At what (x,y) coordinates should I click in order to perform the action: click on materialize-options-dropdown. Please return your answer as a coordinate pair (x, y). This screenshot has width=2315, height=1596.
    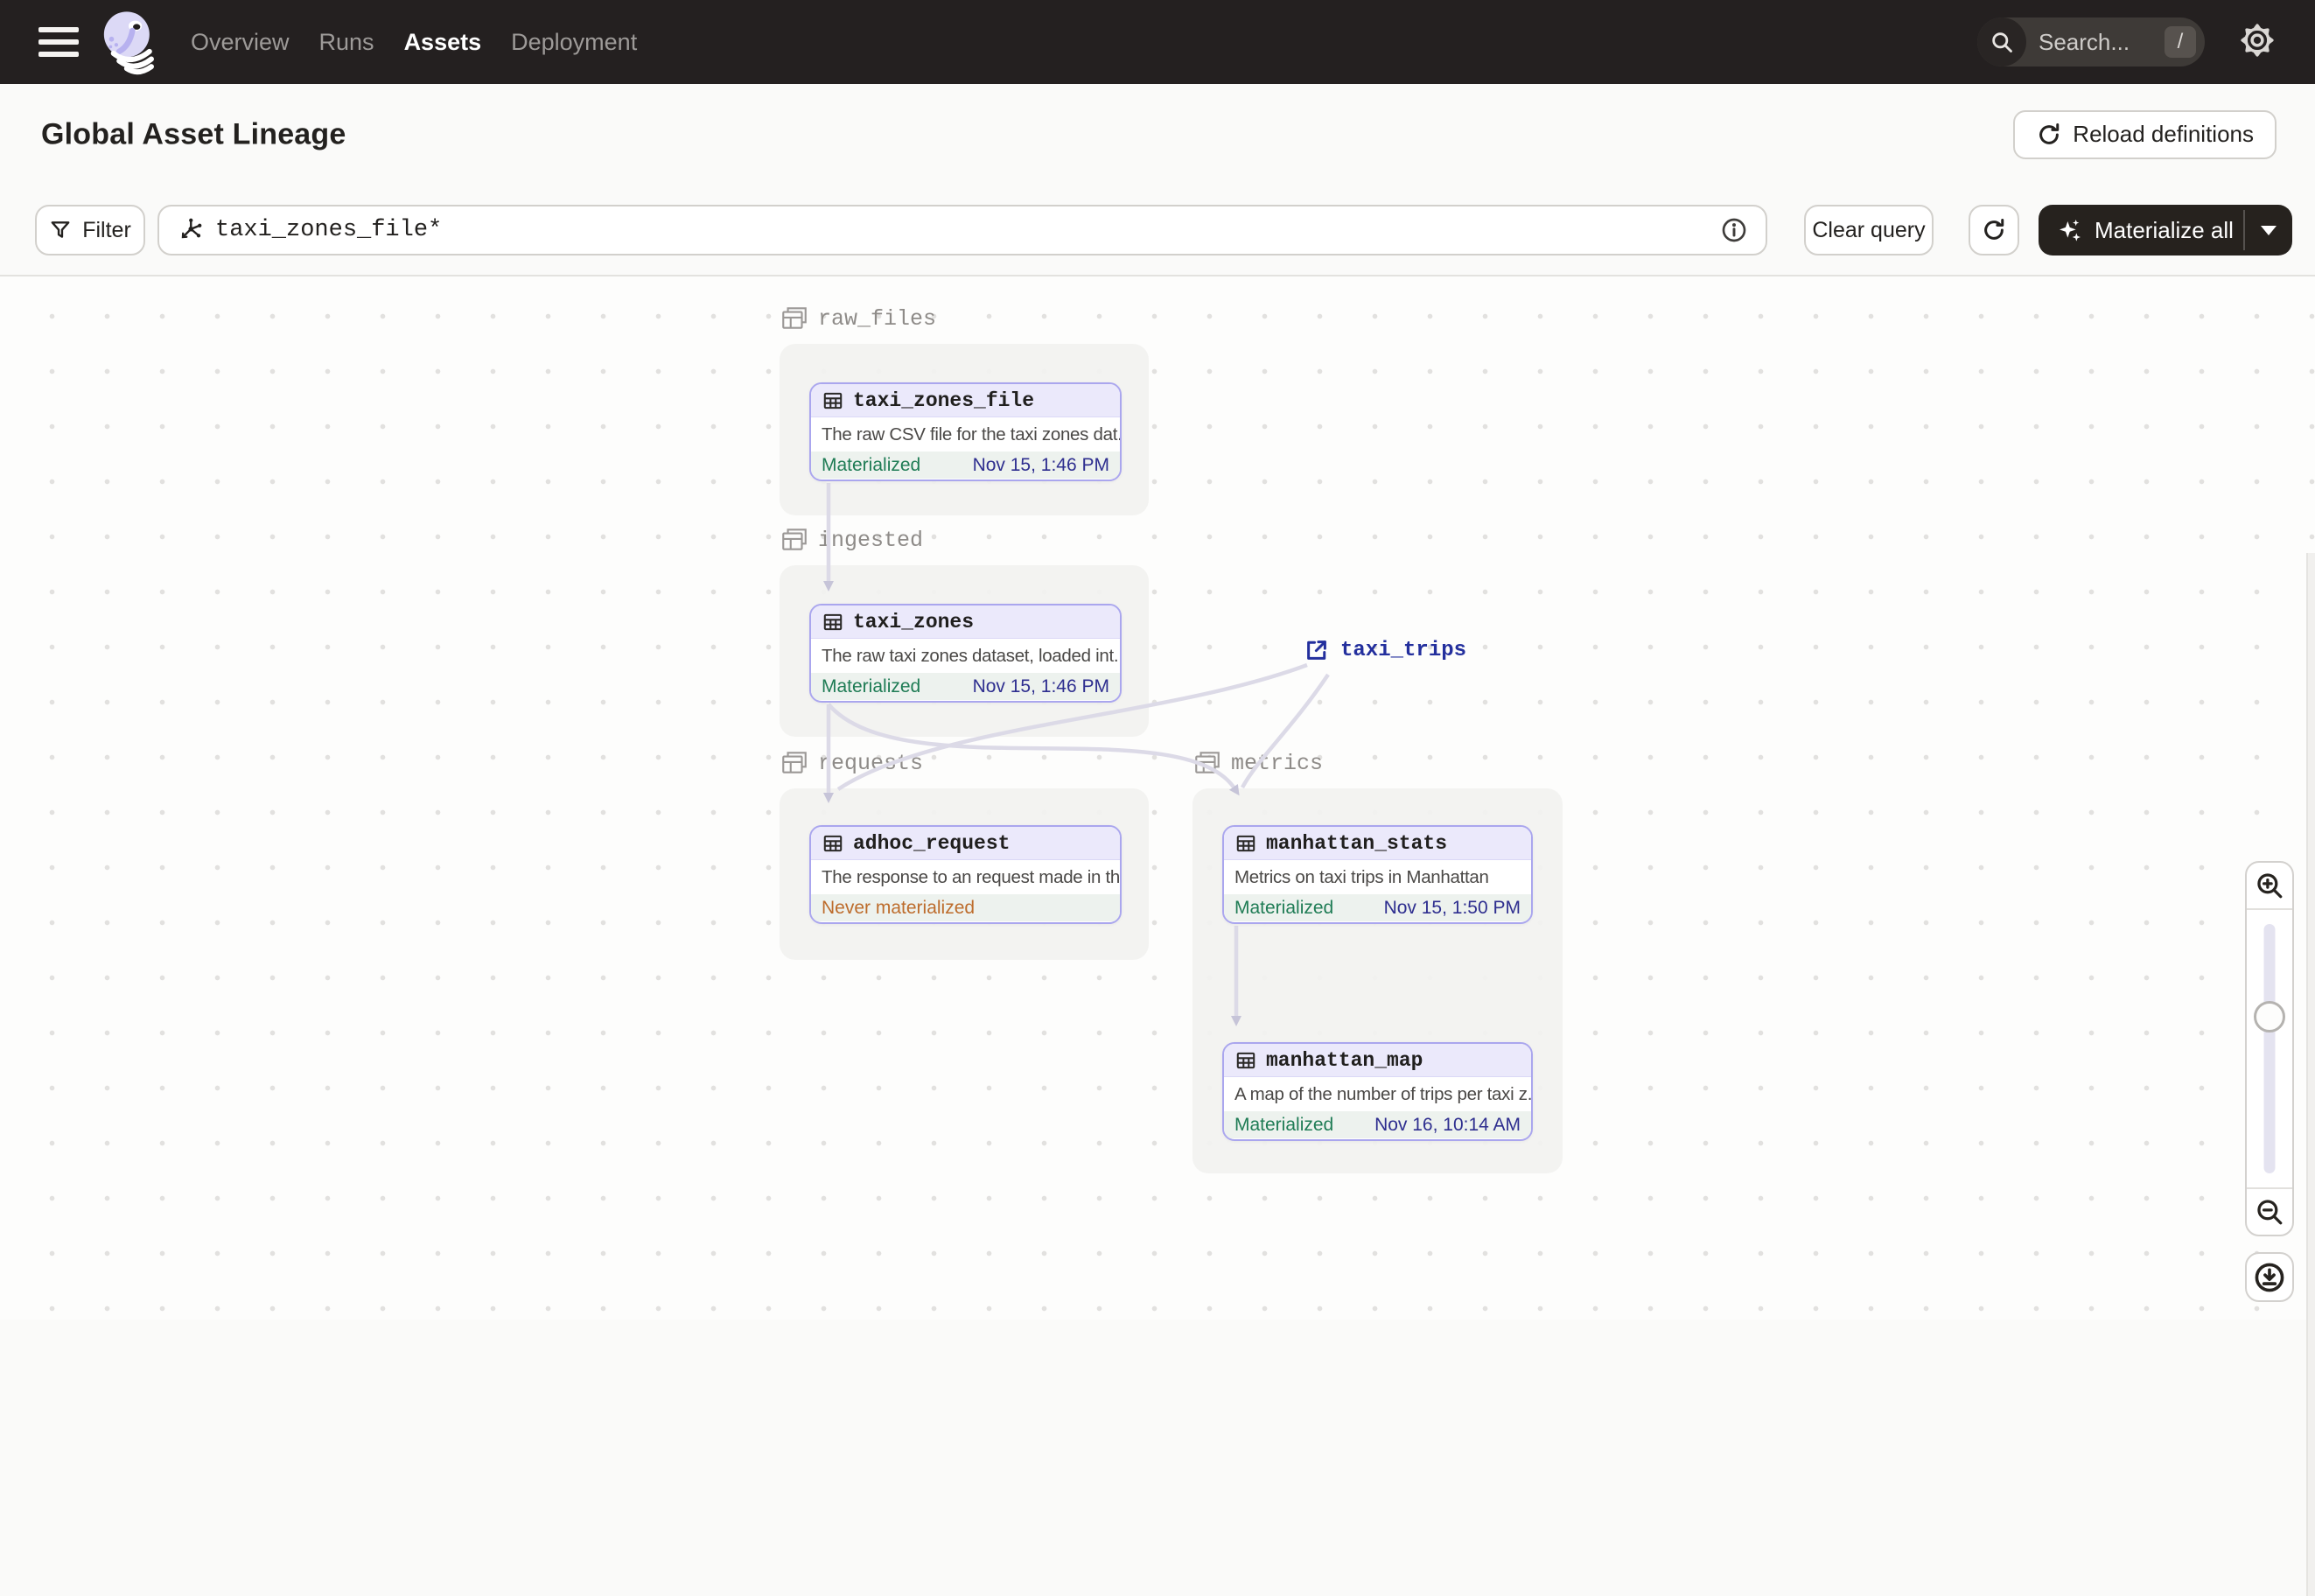
    Looking at the image, I should click on (2268, 230).